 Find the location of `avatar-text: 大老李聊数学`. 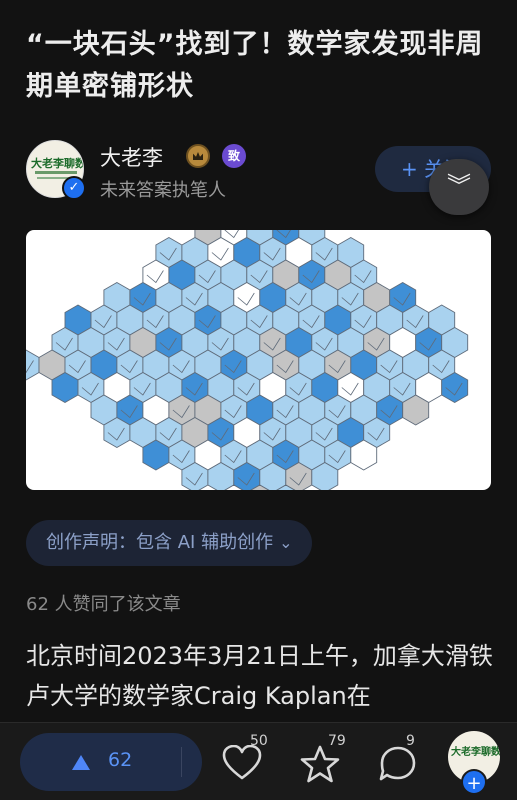

avatar-text: 大老李聊数学 is located at coordinates (57, 163).